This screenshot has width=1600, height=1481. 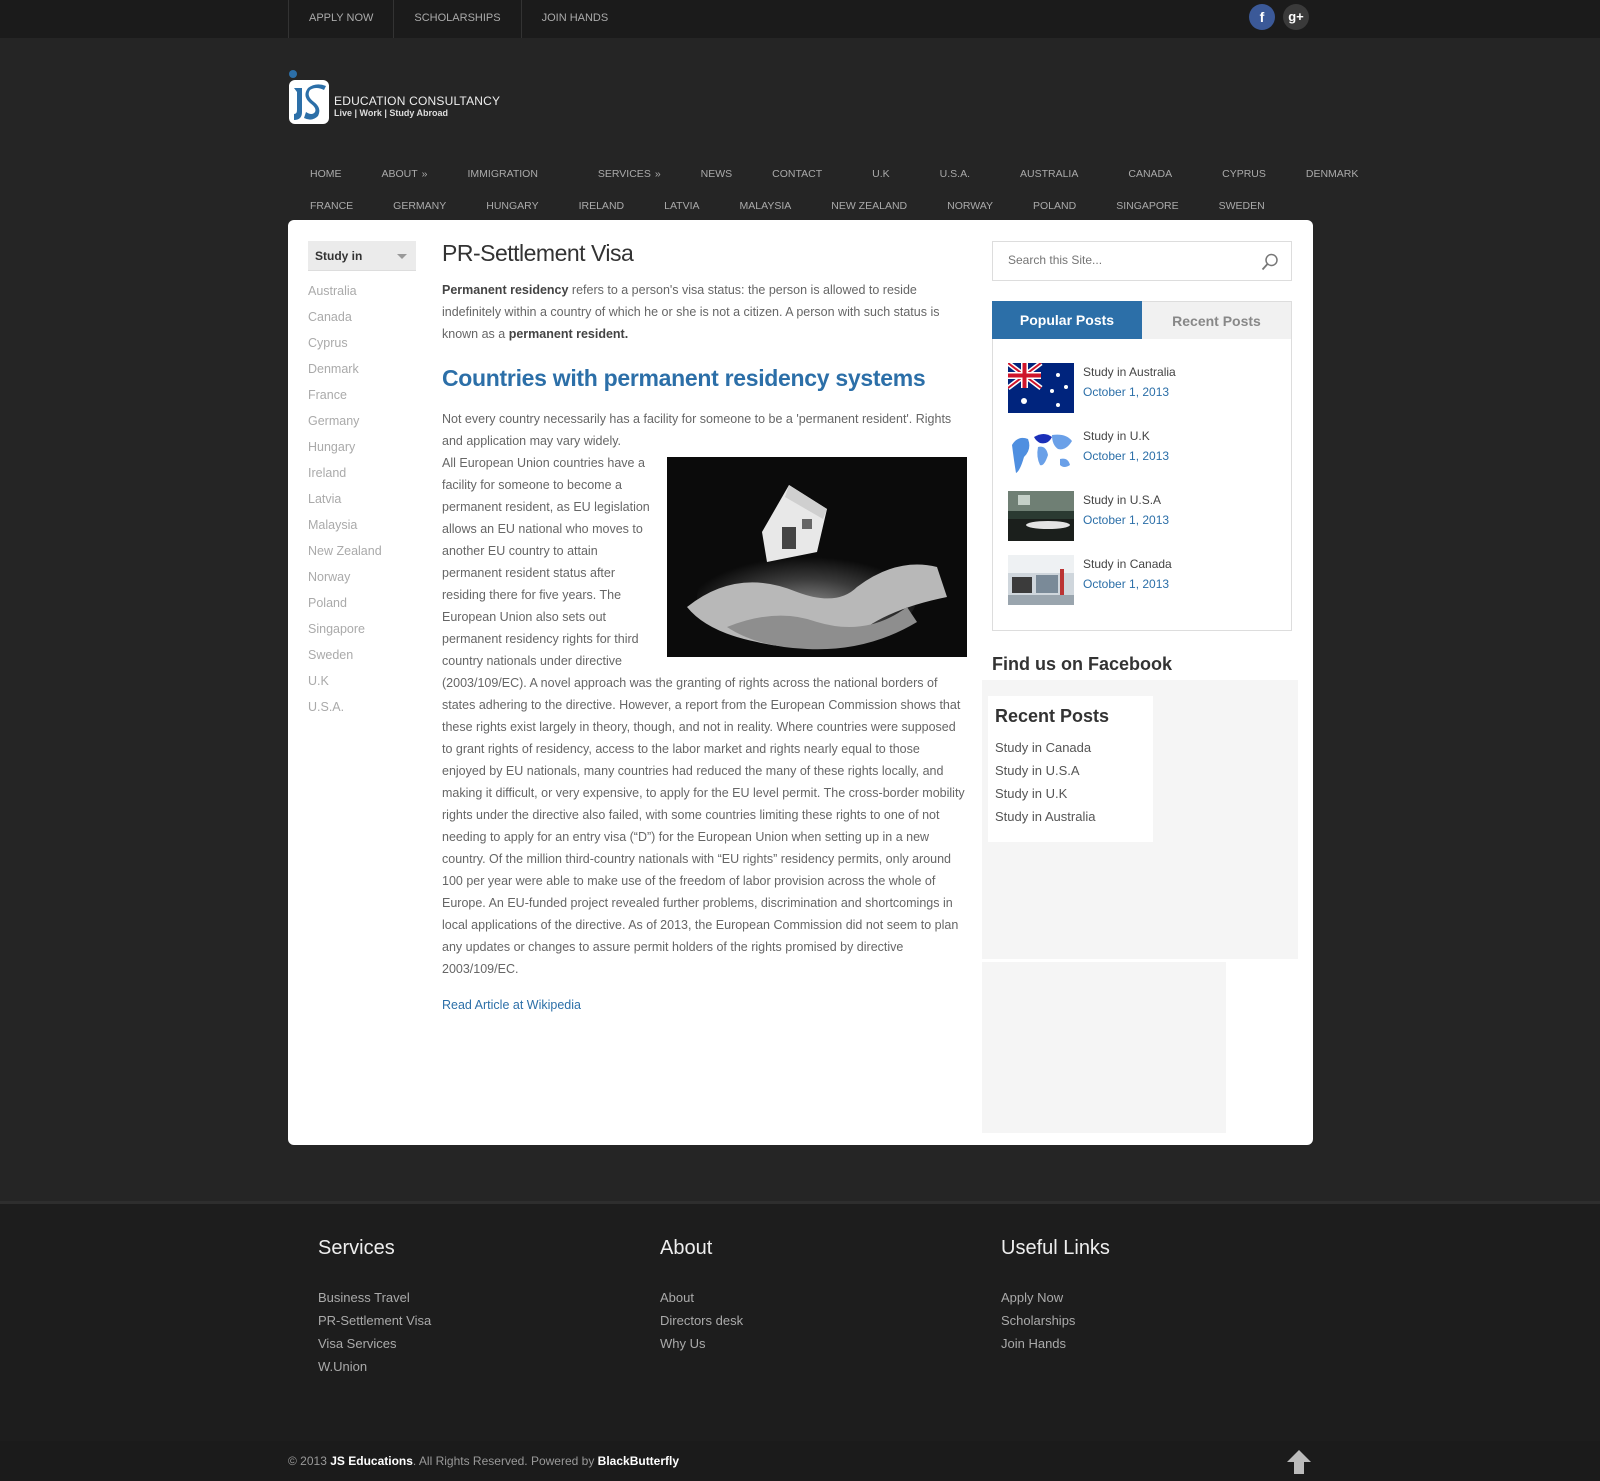 I want to click on post-title: Study in Australia, so click(x=1129, y=372).